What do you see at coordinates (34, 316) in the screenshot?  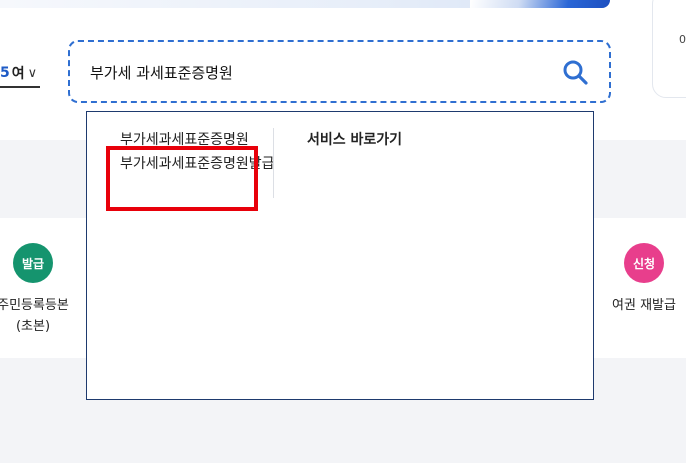 I see `service-label: 주민등록등본(초본)` at bounding box center [34, 316].